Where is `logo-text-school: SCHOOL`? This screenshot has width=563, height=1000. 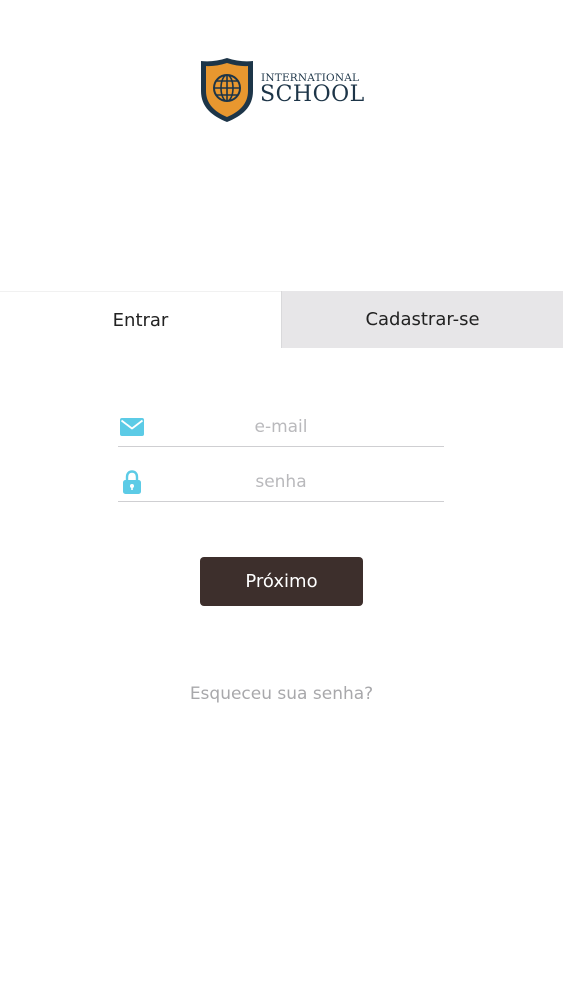
logo-text-school: SCHOOL is located at coordinates (312, 94).